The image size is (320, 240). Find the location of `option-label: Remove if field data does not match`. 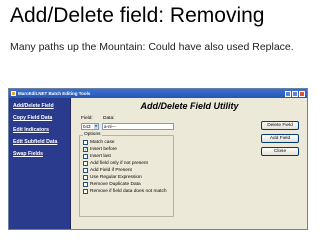

option-label: Remove if field data does not match is located at coordinates (128, 191).